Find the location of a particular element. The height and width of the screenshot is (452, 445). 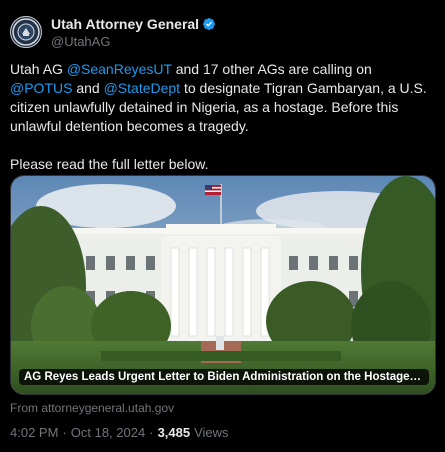

mention-link-seanreyesut: @SeanReyesUT is located at coordinates (119, 69).